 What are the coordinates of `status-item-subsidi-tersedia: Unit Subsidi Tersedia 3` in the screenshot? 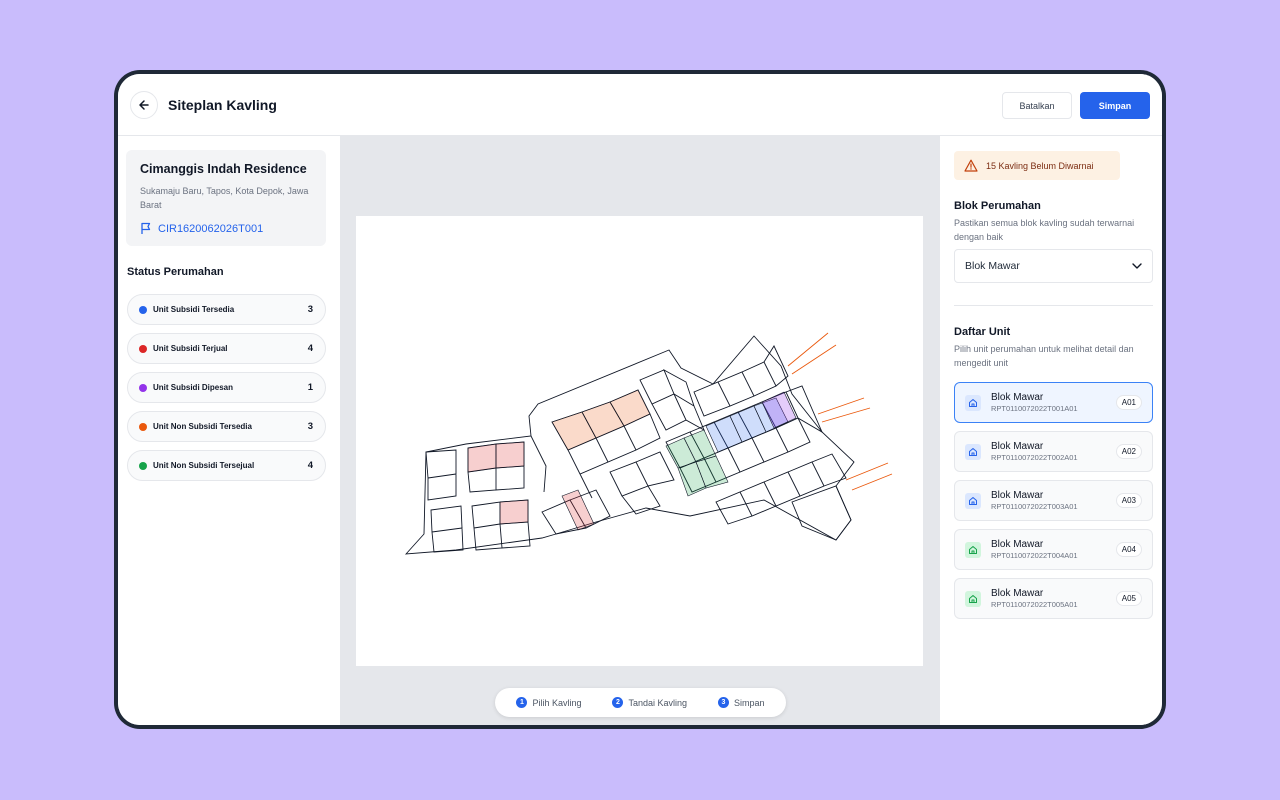 It's located at (226, 309).